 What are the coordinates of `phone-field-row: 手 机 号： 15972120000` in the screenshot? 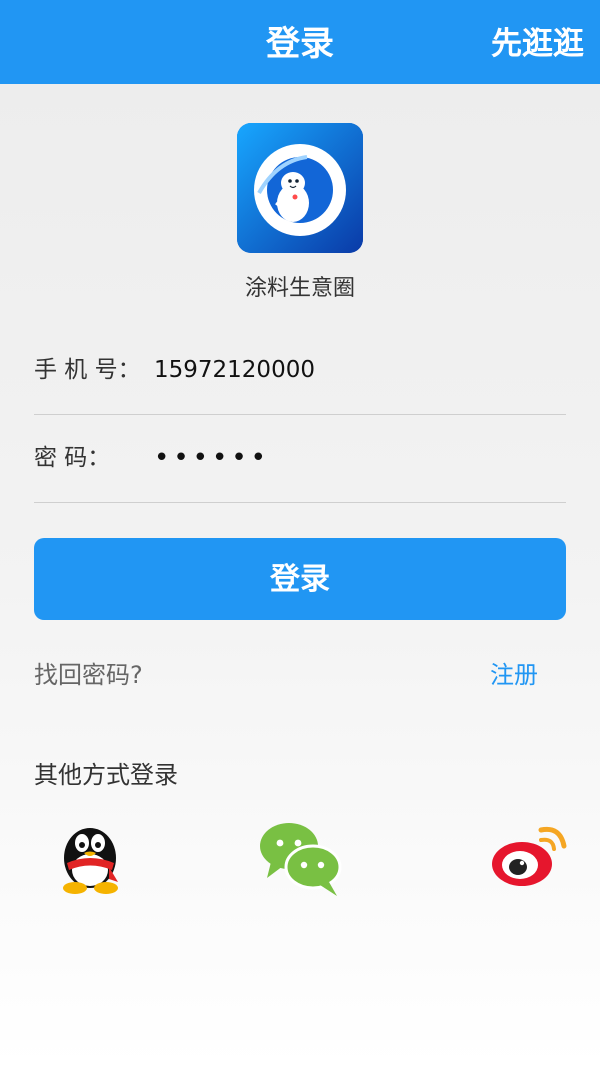 It's located at (300, 370).